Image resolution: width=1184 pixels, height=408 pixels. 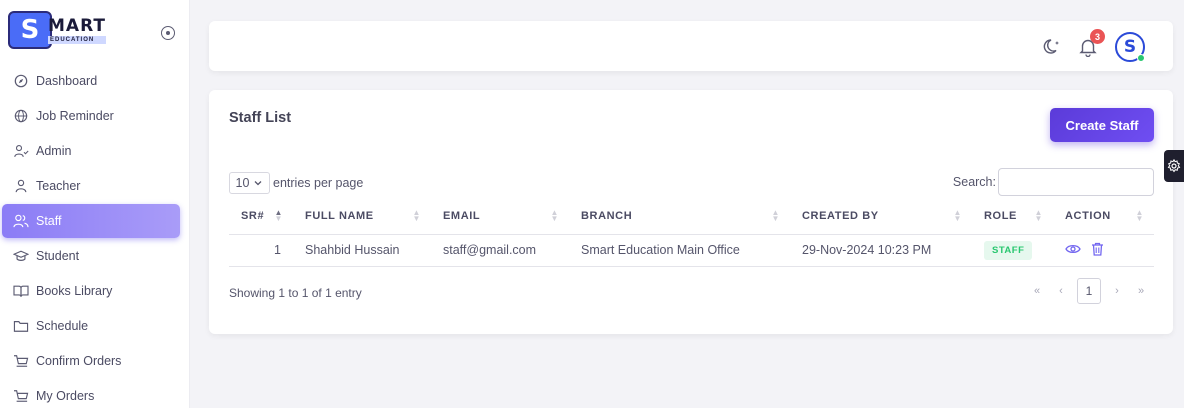 I want to click on brand-logo: S MART EDUCATION, so click(x=57, y=30).